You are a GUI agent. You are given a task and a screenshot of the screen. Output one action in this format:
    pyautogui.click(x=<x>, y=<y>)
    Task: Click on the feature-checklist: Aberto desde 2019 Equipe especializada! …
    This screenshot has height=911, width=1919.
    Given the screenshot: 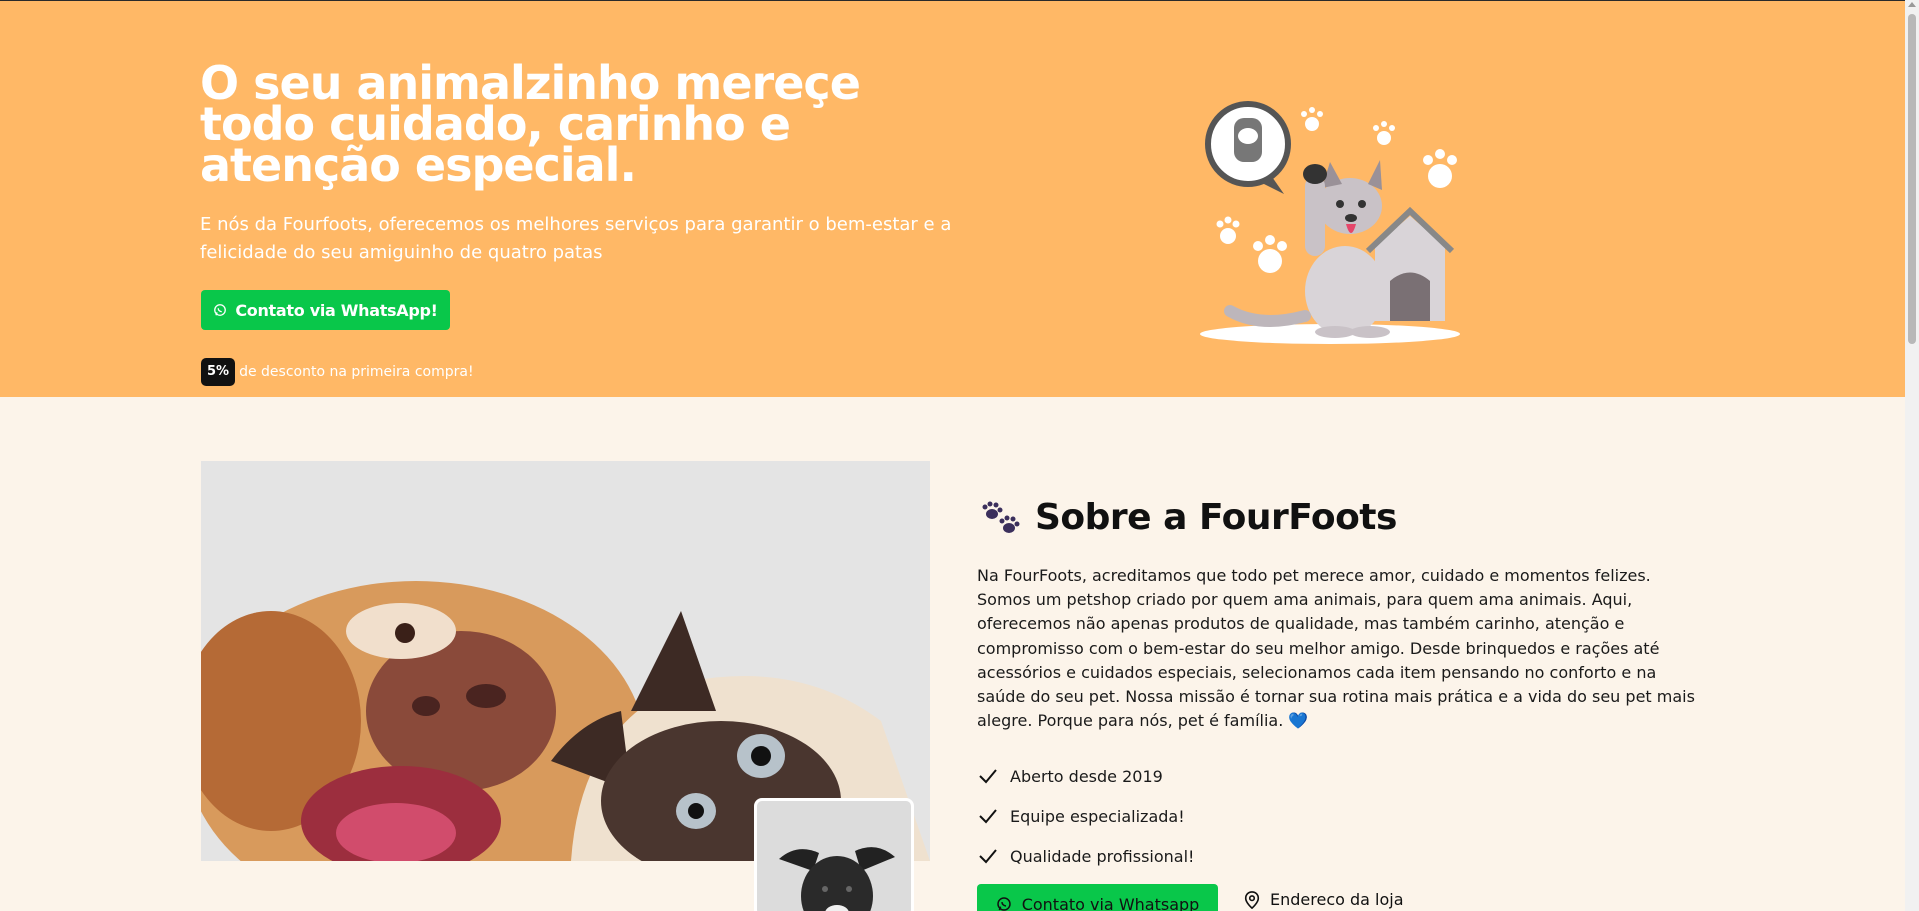 What is the action you would take?
    pyautogui.click(x=1086, y=816)
    